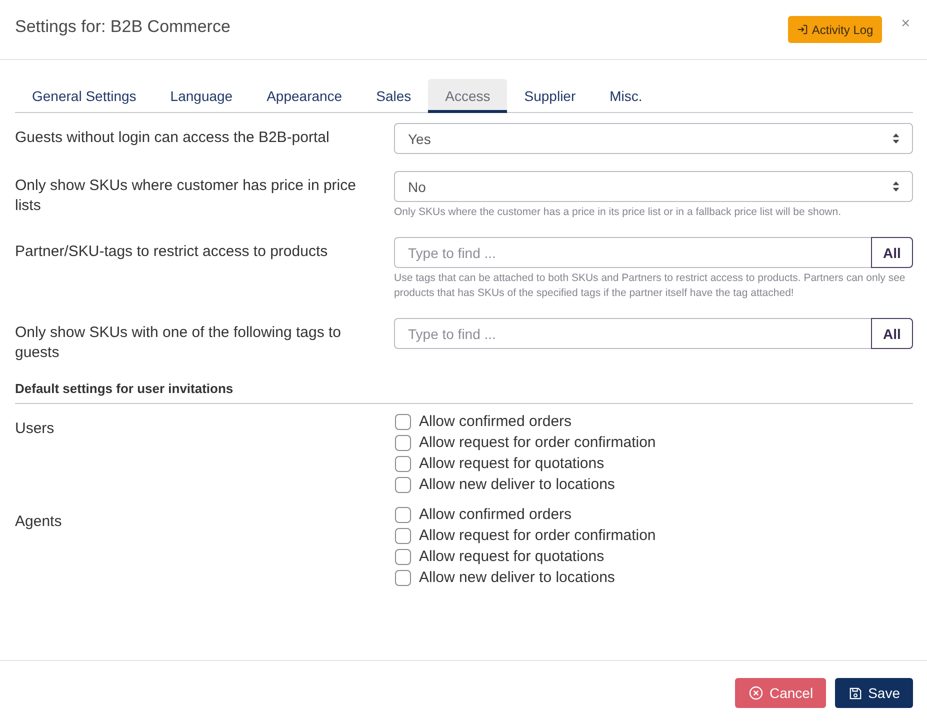 This screenshot has height=723, width=927. I want to click on select-field: No, so click(653, 186).